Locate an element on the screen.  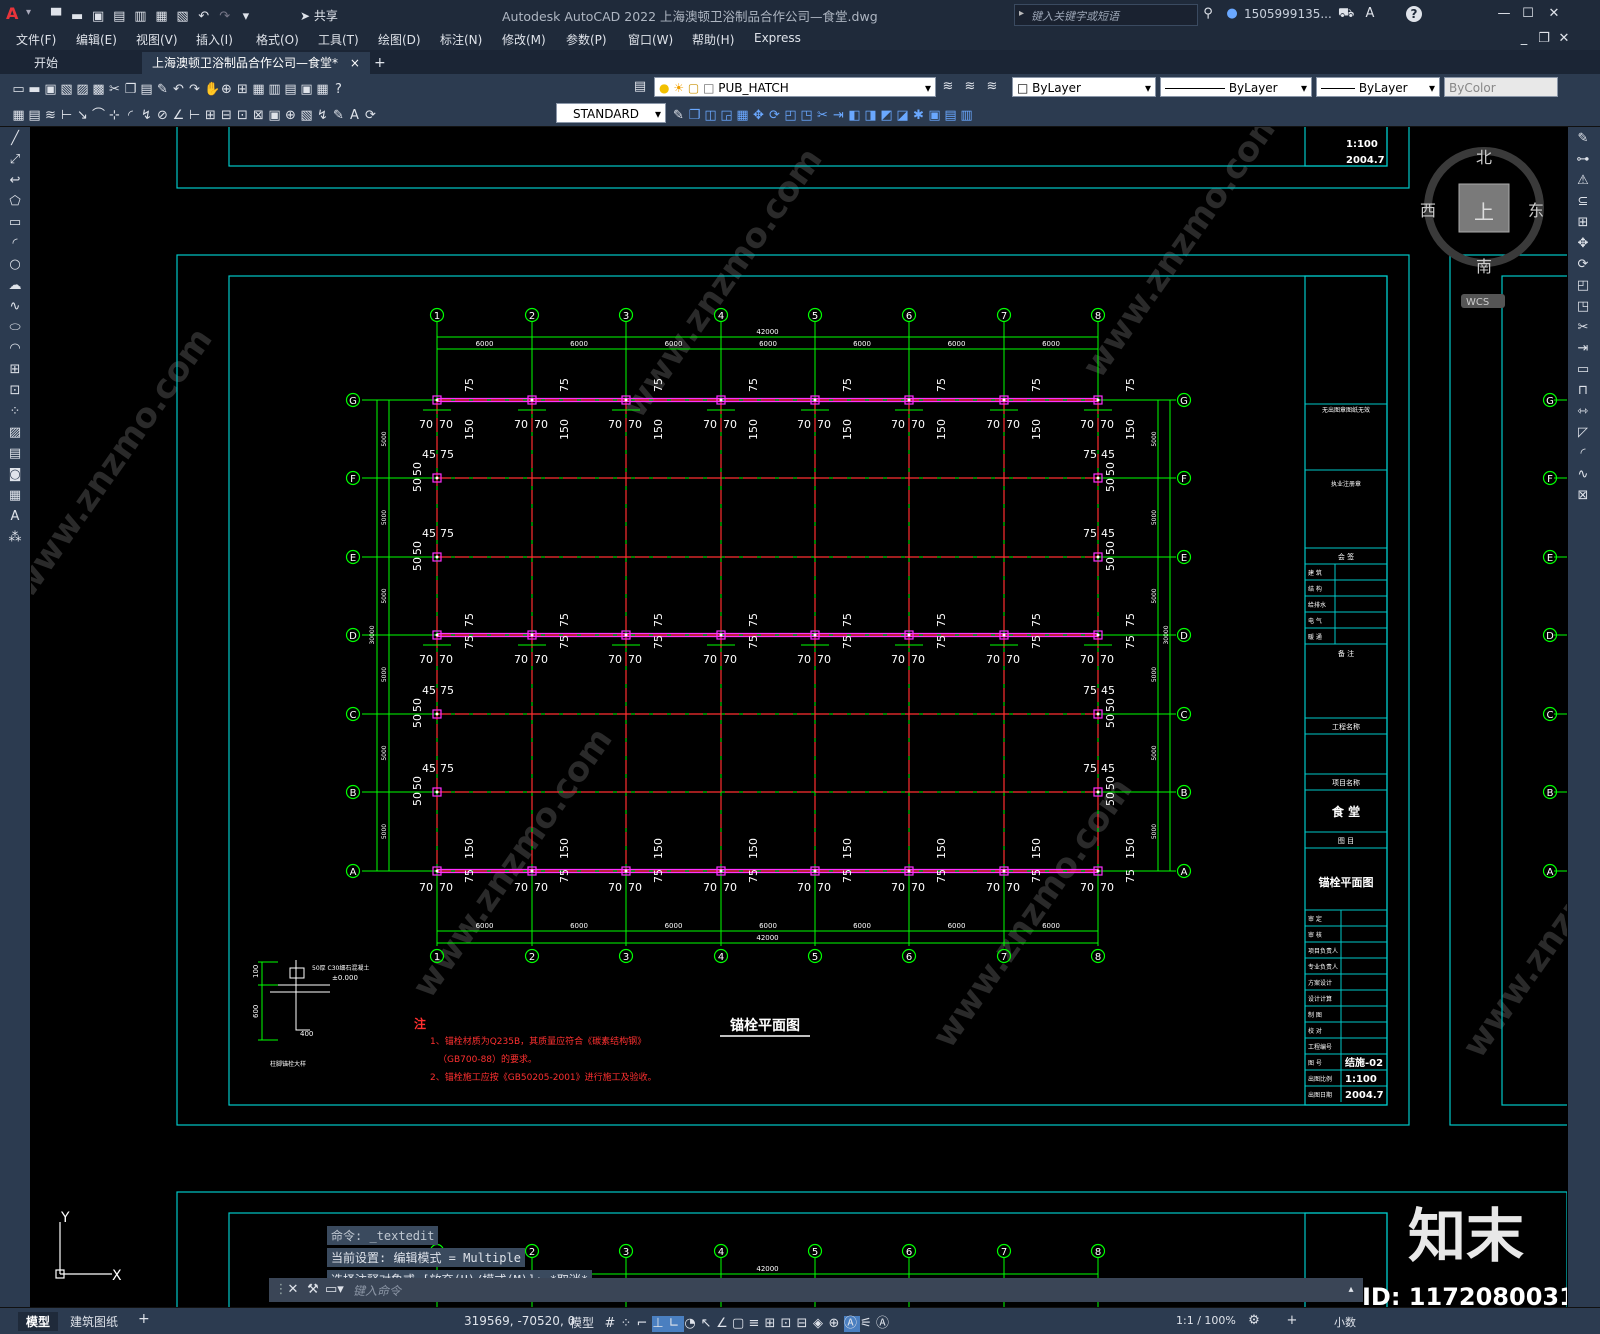
extend-tool-icon: ⇥ is located at coordinates (1583, 349).